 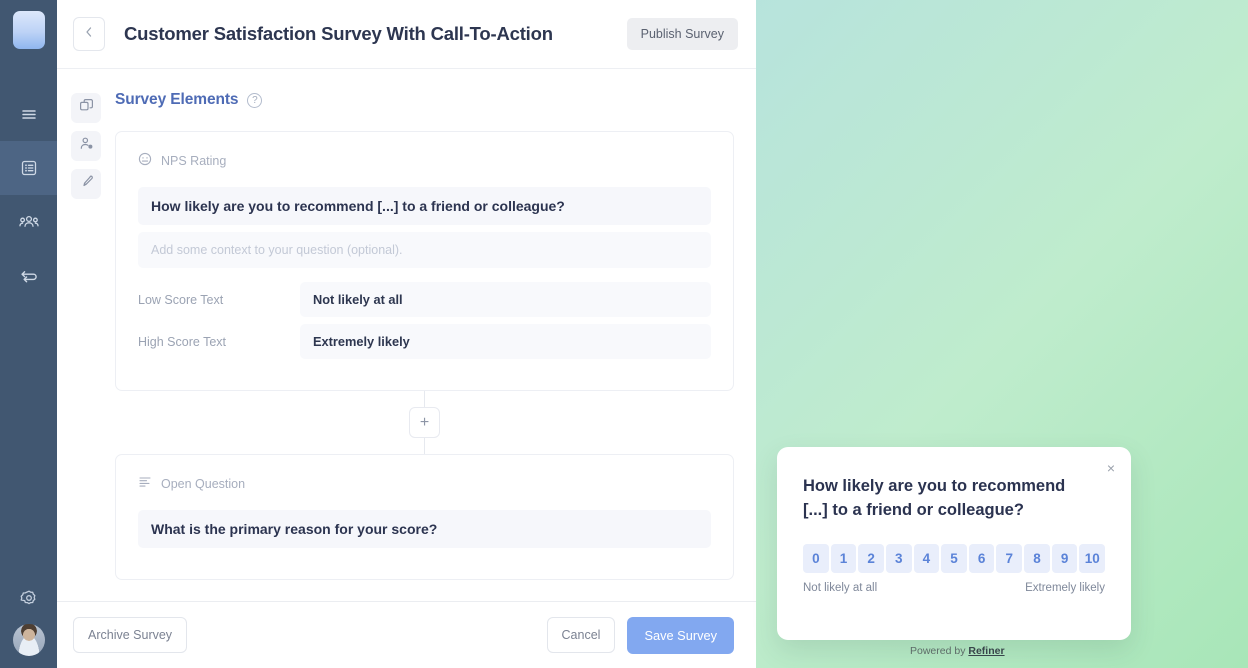 What do you see at coordinates (194, 160) in the screenshot?
I see `element-type-label: NPS Rating` at bounding box center [194, 160].